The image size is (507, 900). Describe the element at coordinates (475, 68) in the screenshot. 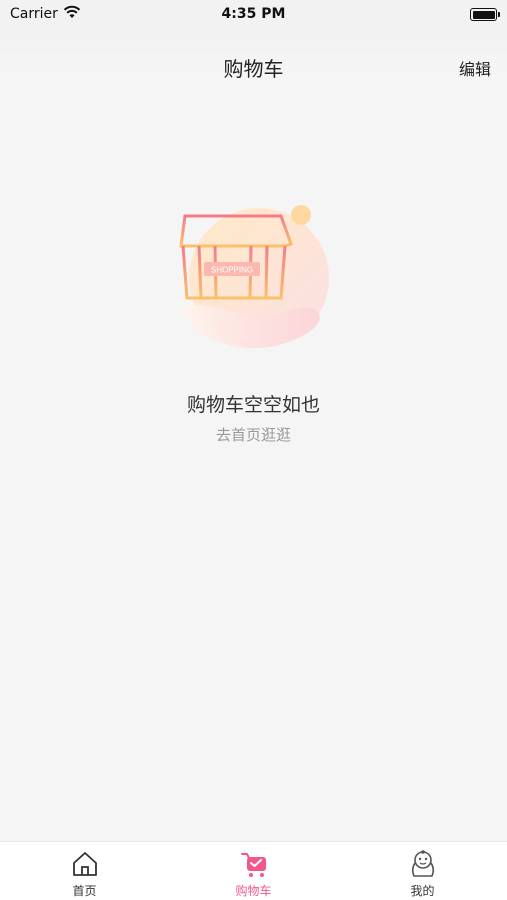

I see `edit-button: 编辑` at that location.